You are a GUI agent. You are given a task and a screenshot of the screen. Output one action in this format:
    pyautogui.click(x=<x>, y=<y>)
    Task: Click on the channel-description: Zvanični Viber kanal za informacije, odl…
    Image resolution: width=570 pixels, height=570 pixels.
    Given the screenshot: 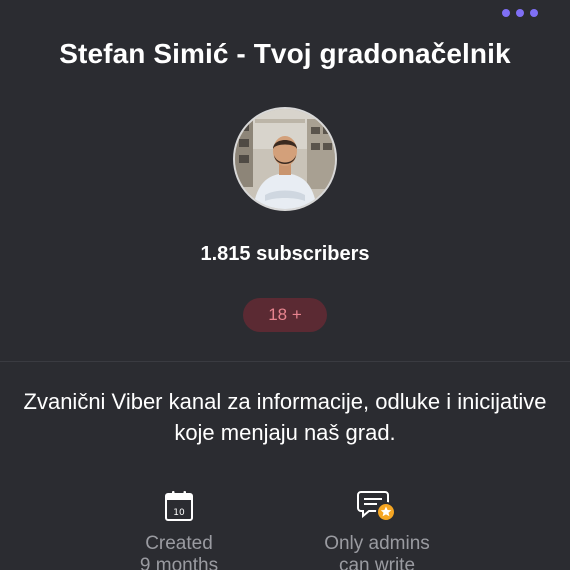 What is the action you would take?
    pyautogui.click(x=285, y=417)
    